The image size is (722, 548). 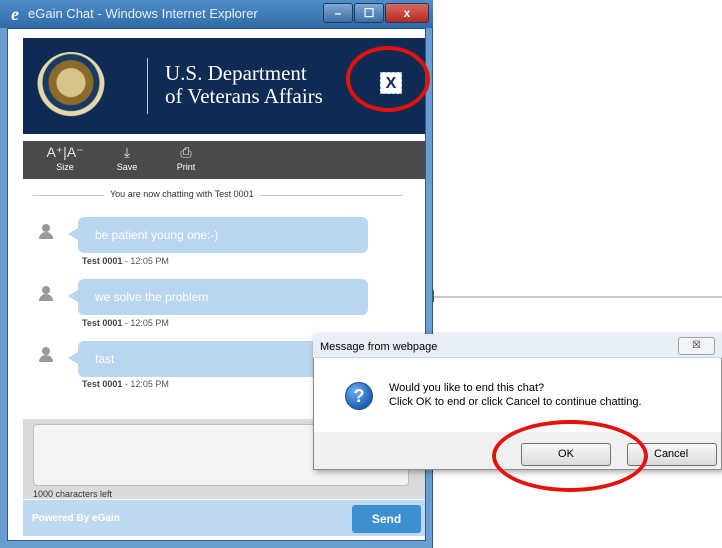 What do you see at coordinates (223, 235) in the screenshot?
I see `message-bubble: be patient young one:-)` at bounding box center [223, 235].